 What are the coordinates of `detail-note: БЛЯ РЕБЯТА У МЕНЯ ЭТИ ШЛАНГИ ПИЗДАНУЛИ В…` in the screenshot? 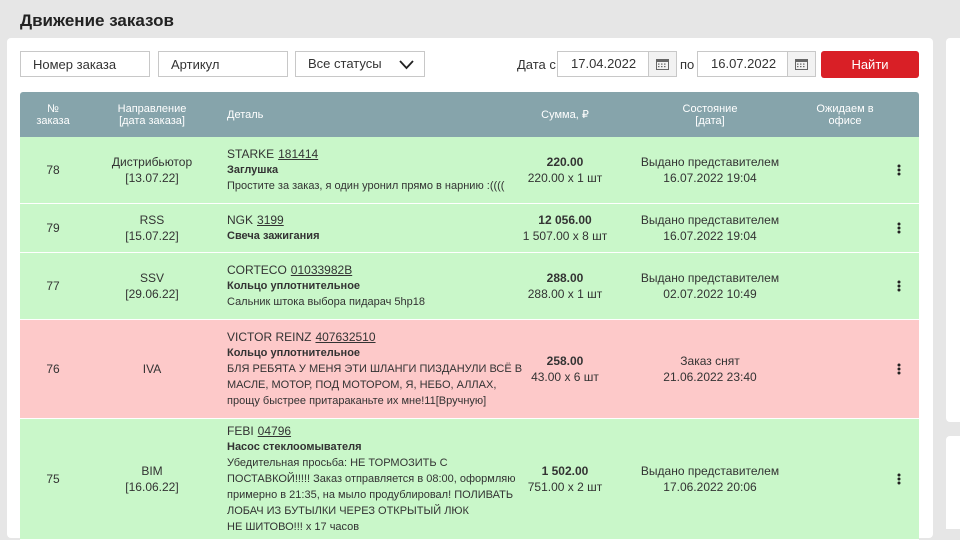 It's located at (377, 385).